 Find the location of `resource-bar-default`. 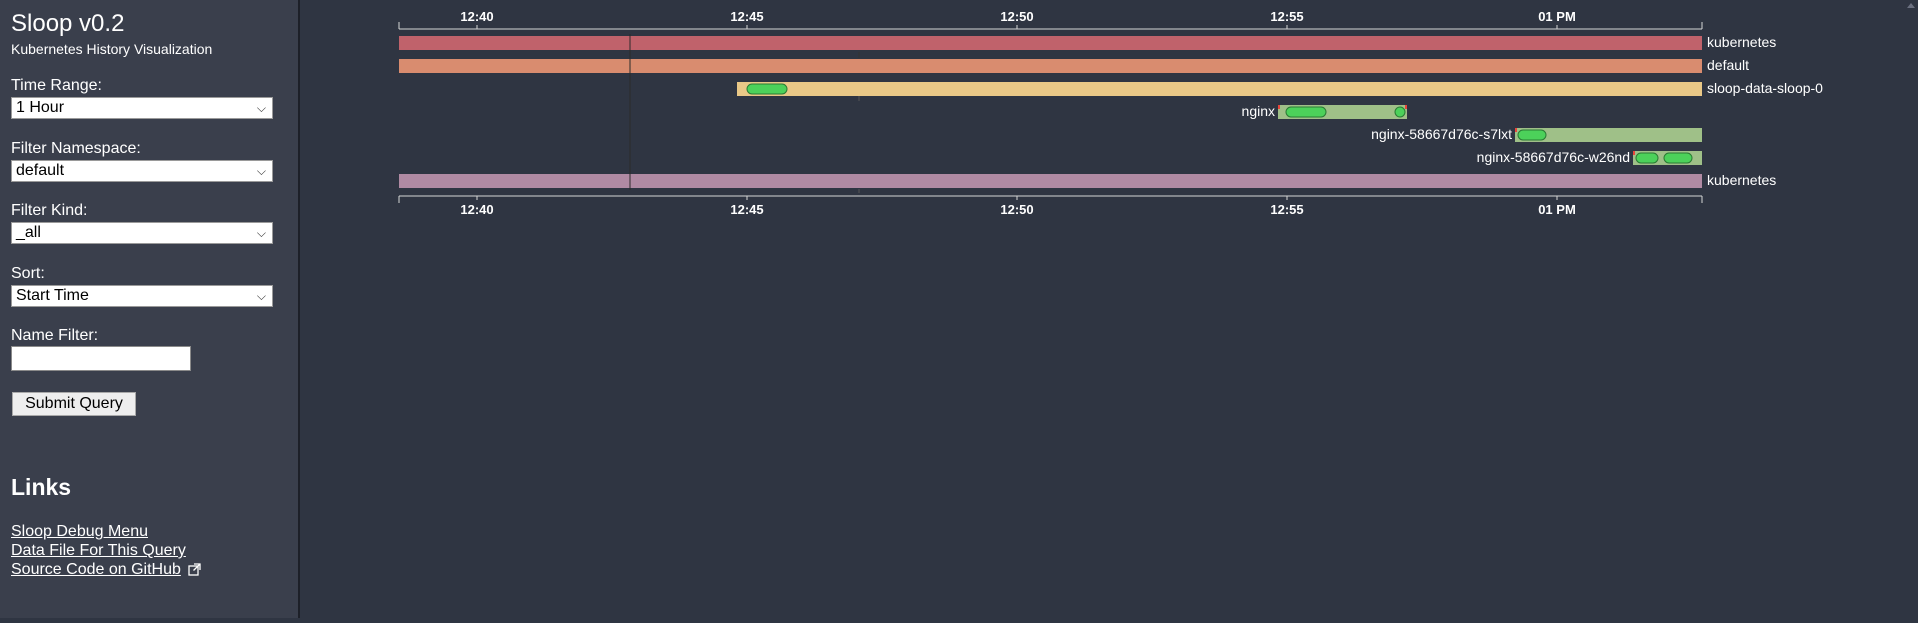

resource-bar-default is located at coordinates (1050, 66).